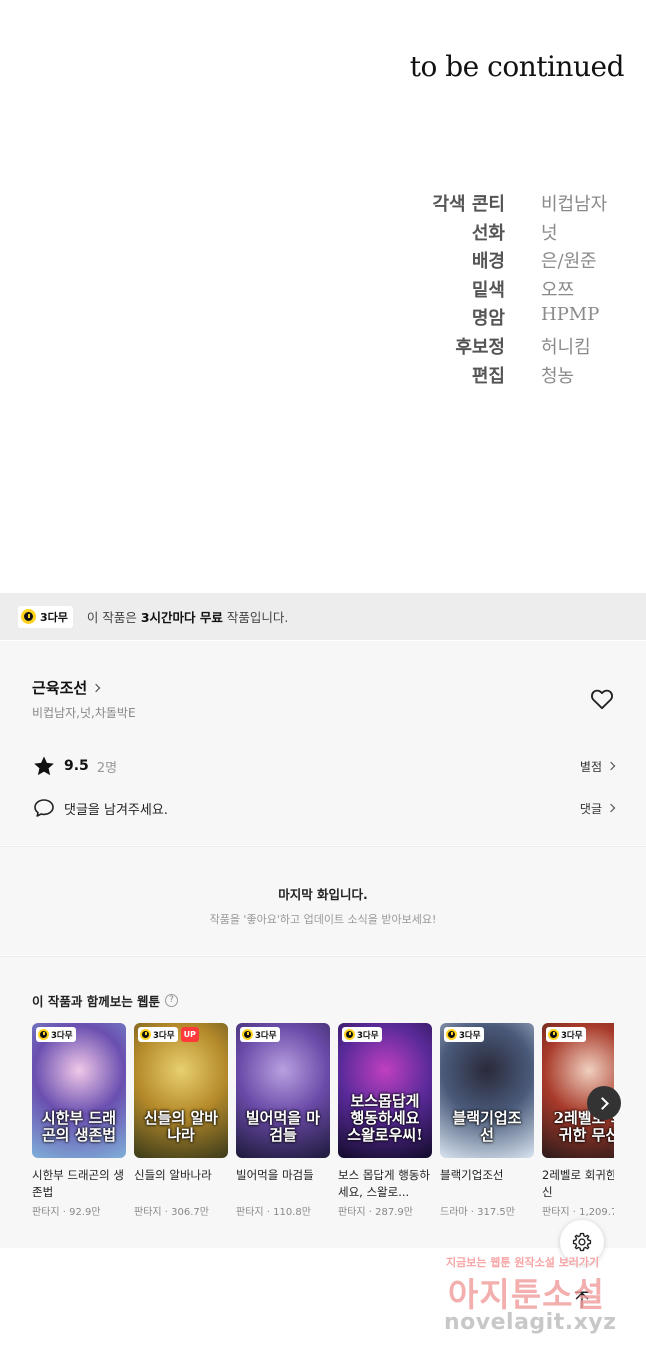 The height and width of the screenshot is (1364, 646). I want to click on free-text-prefix: 이 작품은, so click(113, 617).